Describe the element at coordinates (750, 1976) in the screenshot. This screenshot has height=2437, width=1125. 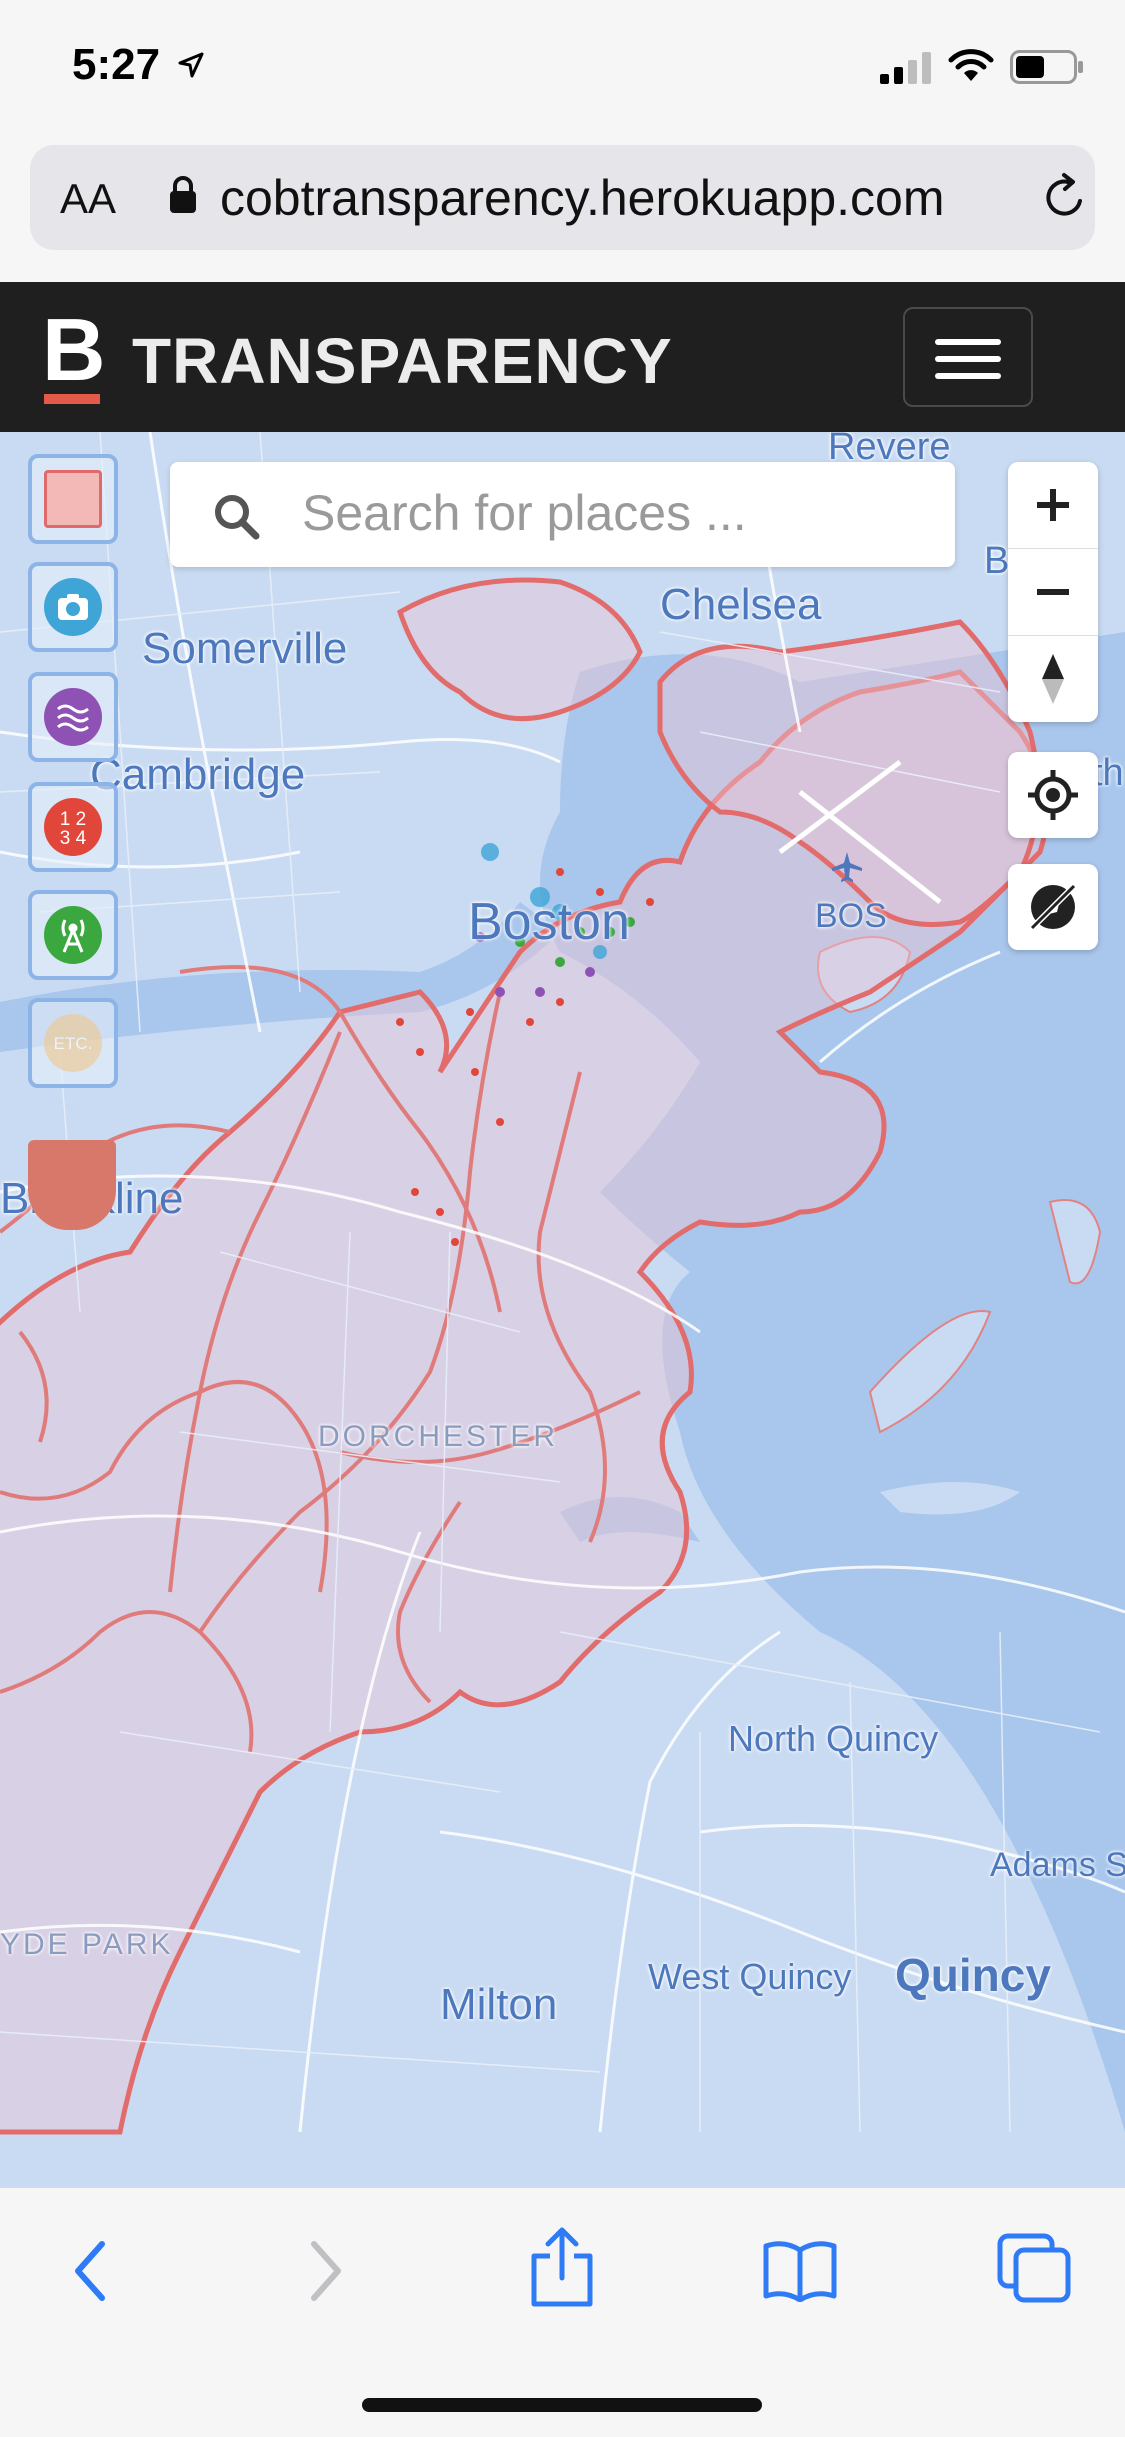
I see `label-west-quincy: West Quincy` at that location.